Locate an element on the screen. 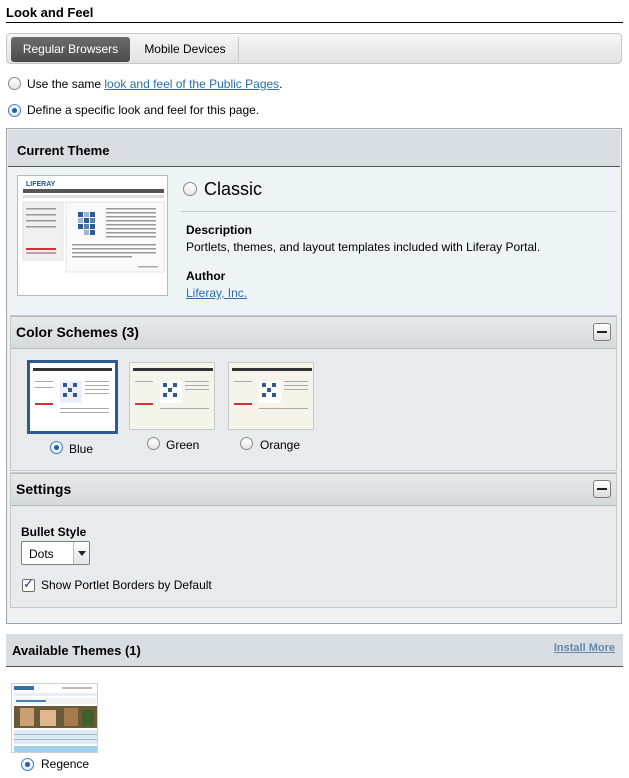 The width and height of the screenshot is (629, 778). bullet-style-select: Dots is located at coordinates (55, 553).